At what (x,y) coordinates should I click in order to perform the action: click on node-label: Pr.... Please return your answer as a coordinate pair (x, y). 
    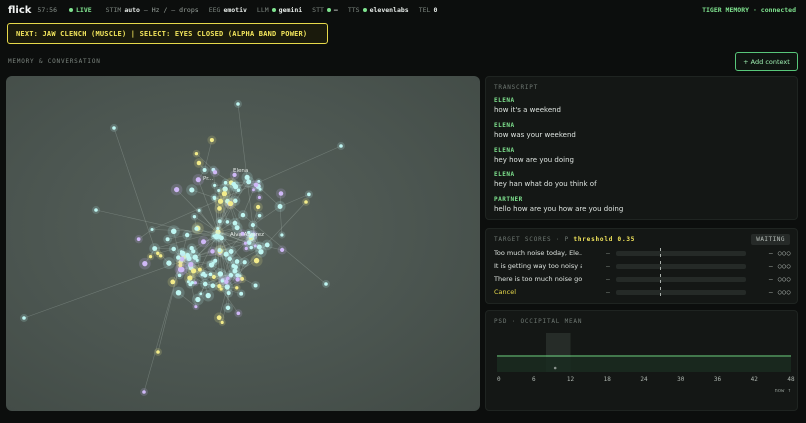
    Looking at the image, I should click on (208, 179).